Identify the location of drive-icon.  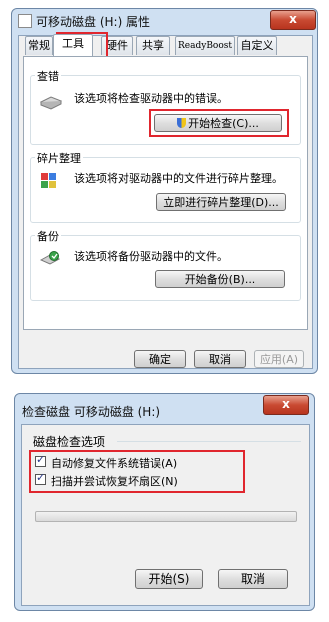
(25, 21).